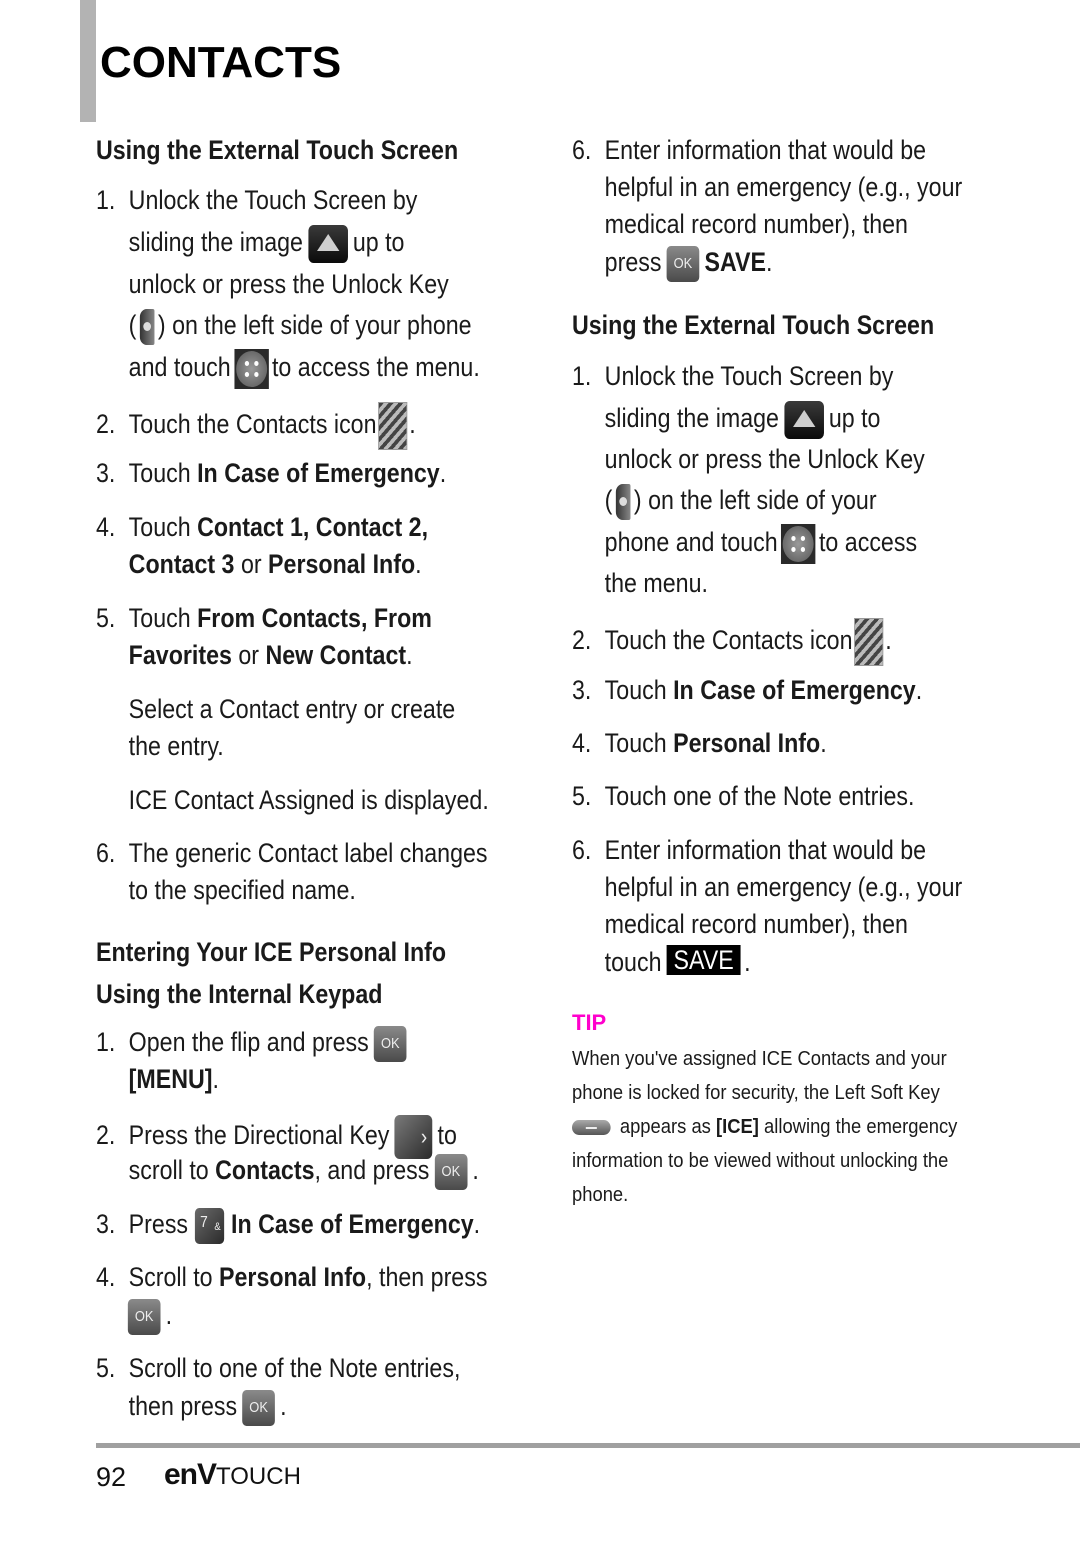 The image size is (1080, 1552). Describe the element at coordinates (271, 952) in the screenshot. I see `section-heading-ice-personal-info: Entering Your ICE Personal Info` at that location.